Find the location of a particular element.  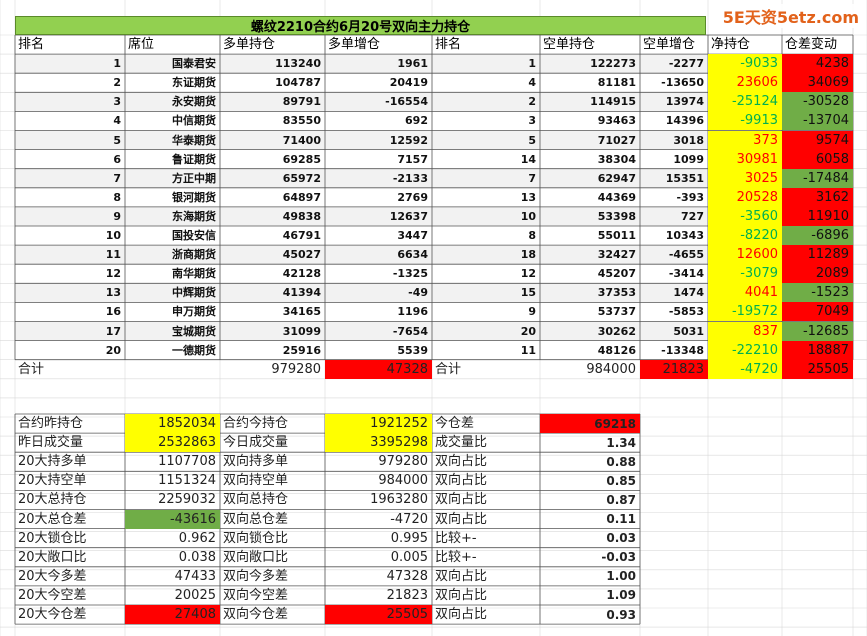

table-cell: 13 is located at coordinates (528, 197).